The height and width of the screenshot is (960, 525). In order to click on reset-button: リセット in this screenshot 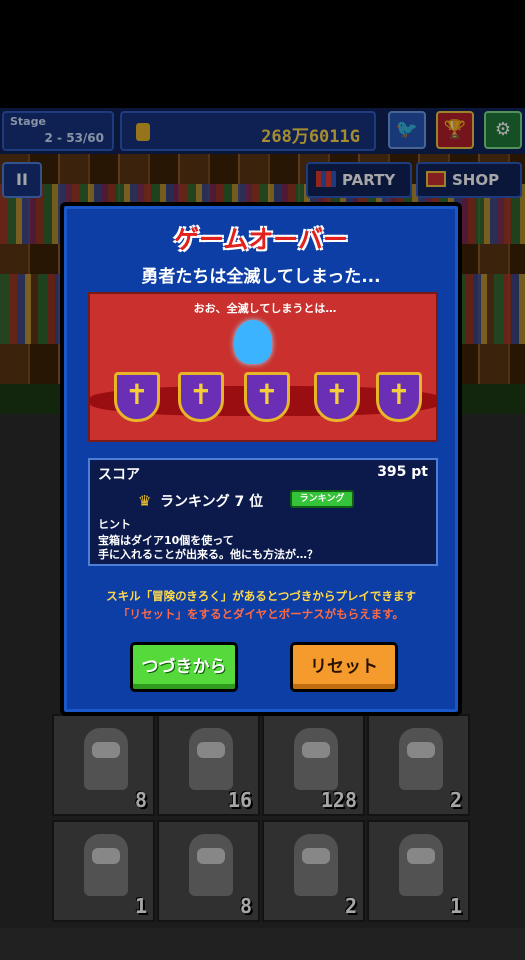, I will do `click(344, 667)`.